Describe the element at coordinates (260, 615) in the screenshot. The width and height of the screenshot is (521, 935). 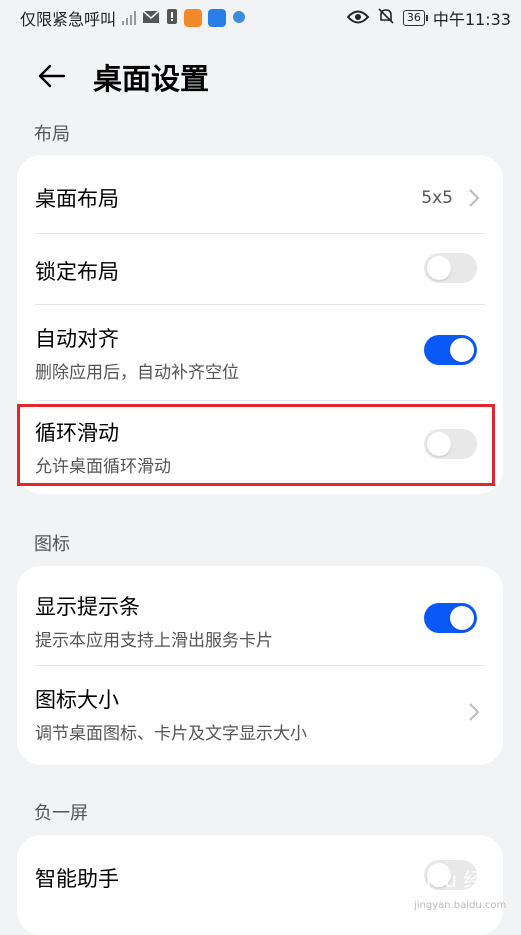
I see `row-show-hint-bar: 显示提示条 提示本应用支持上滑出服务卡片` at that location.